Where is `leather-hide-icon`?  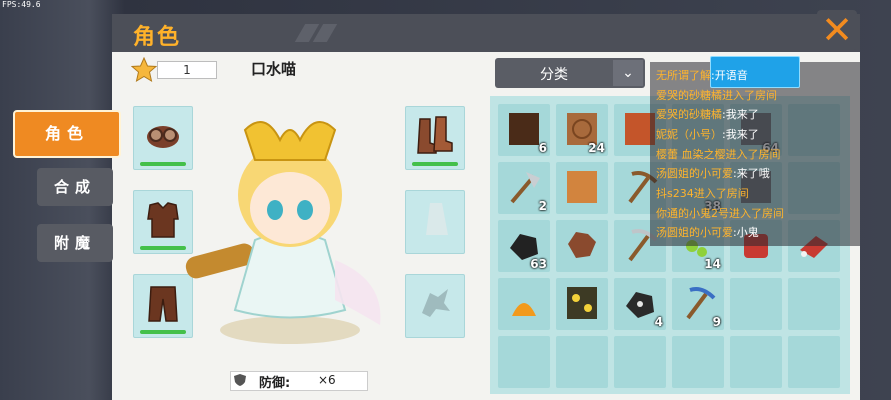 leather-hide-icon is located at coordinates (582, 245).